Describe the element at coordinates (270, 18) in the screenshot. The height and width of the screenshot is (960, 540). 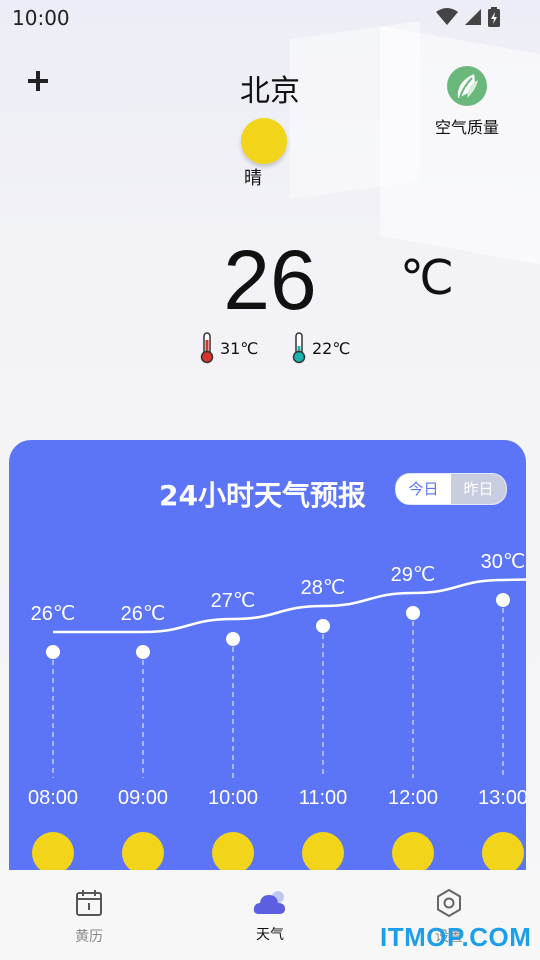
I see `status-bar: 10:00` at that location.